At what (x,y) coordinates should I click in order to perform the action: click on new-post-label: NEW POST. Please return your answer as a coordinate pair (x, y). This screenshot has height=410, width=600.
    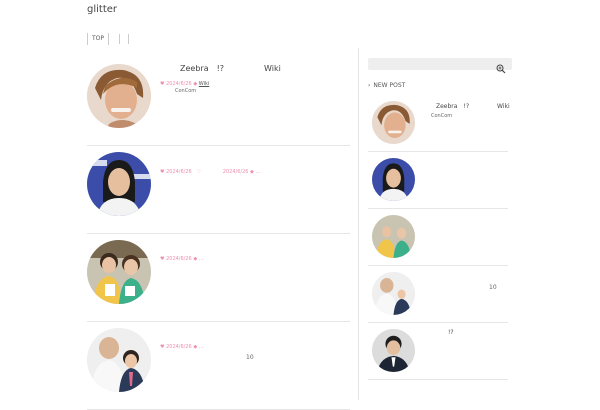
    Looking at the image, I should click on (389, 85).